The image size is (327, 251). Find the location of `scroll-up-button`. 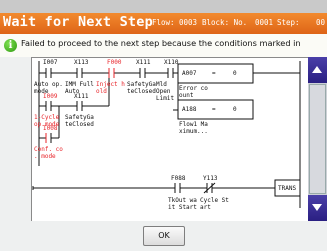

scroll-up-button is located at coordinates (317, 70).